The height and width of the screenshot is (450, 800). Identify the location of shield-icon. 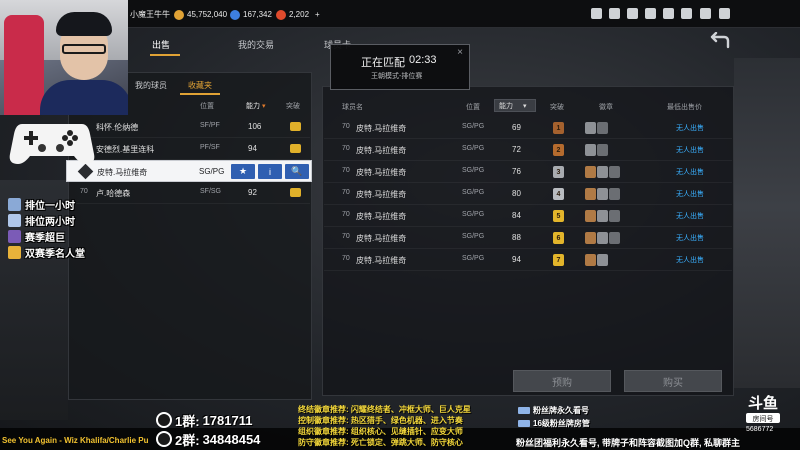
(686, 13).